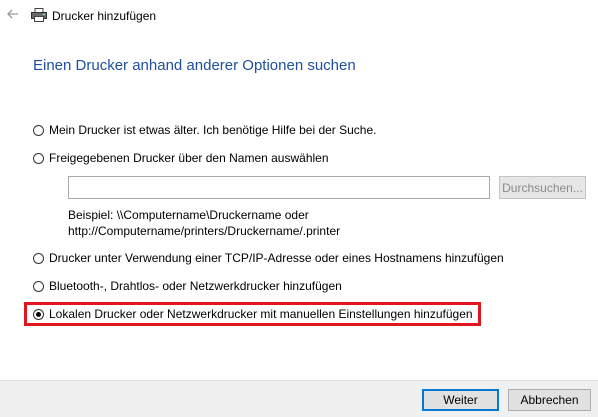  Describe the element at coordinates (460, 400) in the screenshot. I see `next-button: Weiter` at that location.